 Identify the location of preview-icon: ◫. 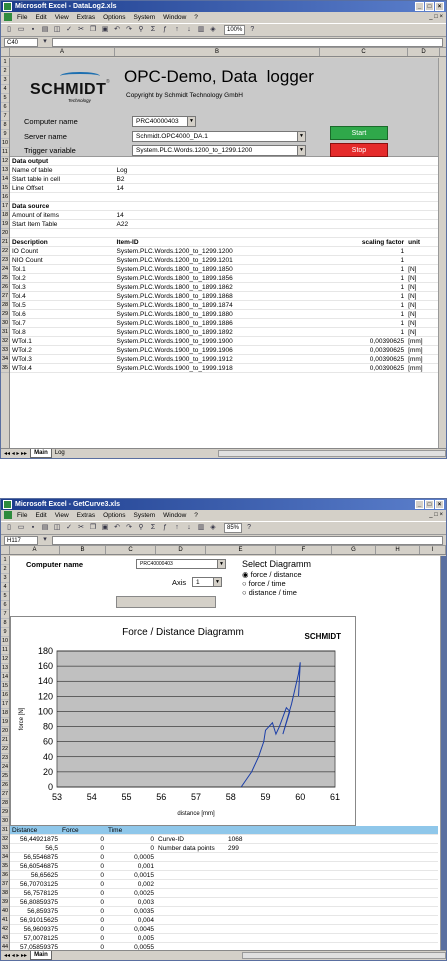
(57, 30).